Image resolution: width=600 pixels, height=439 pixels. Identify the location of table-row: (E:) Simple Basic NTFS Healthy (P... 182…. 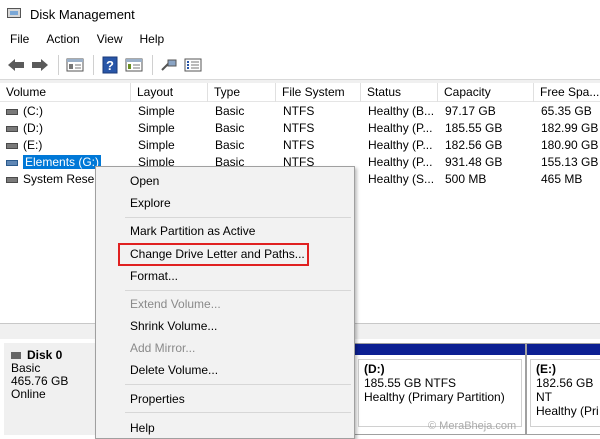
(300, 145).